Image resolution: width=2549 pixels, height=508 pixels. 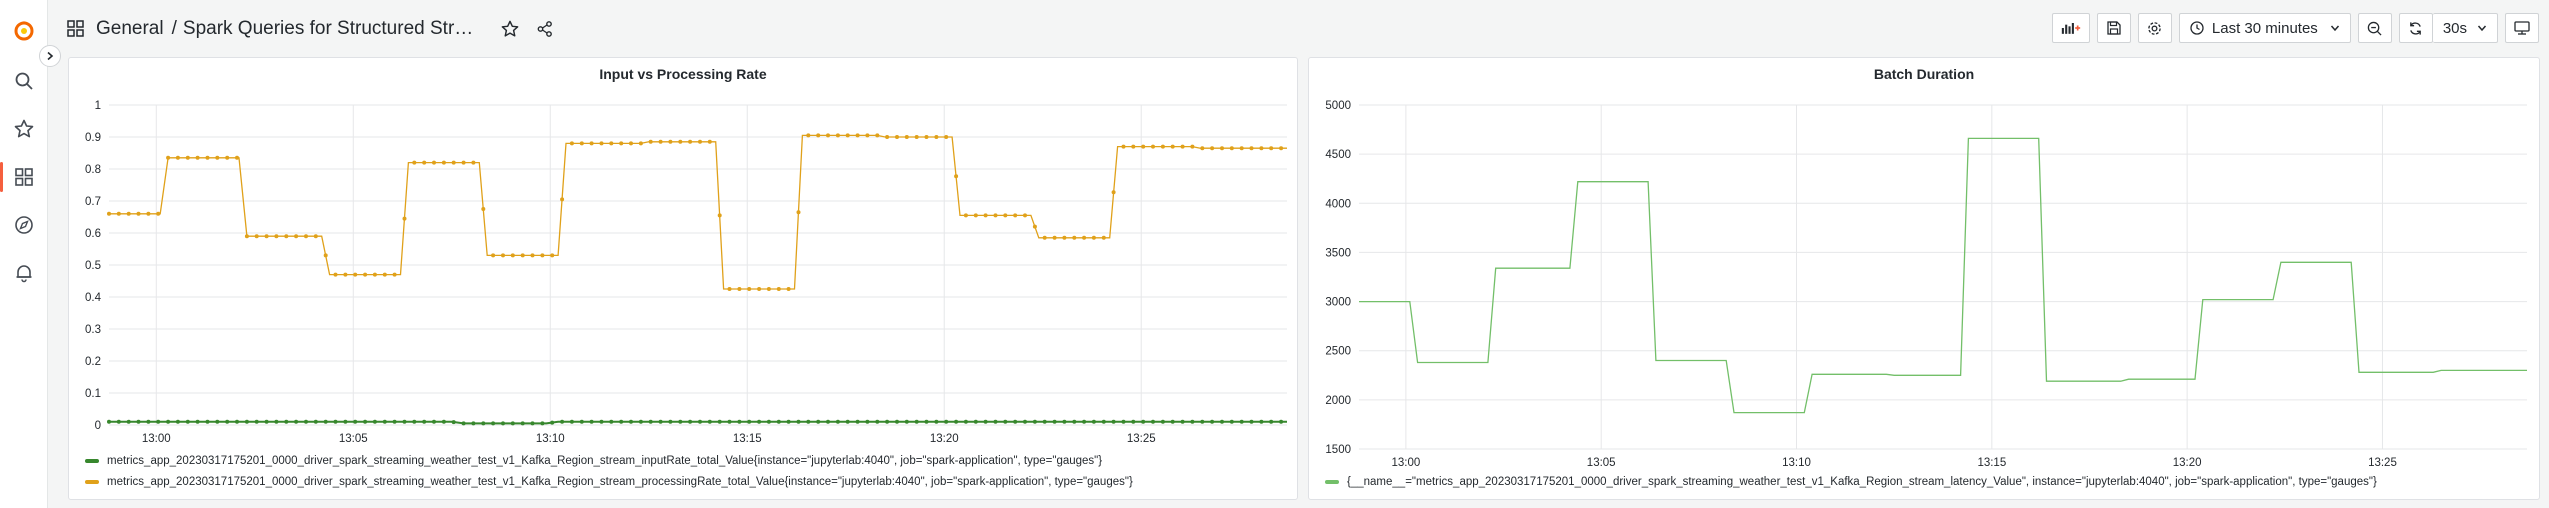 What do you see at coordinates (2264, 28) in the screenshot?
I see `time-range-picker: Last 30 minutes` at bounding box center [2264, 28].